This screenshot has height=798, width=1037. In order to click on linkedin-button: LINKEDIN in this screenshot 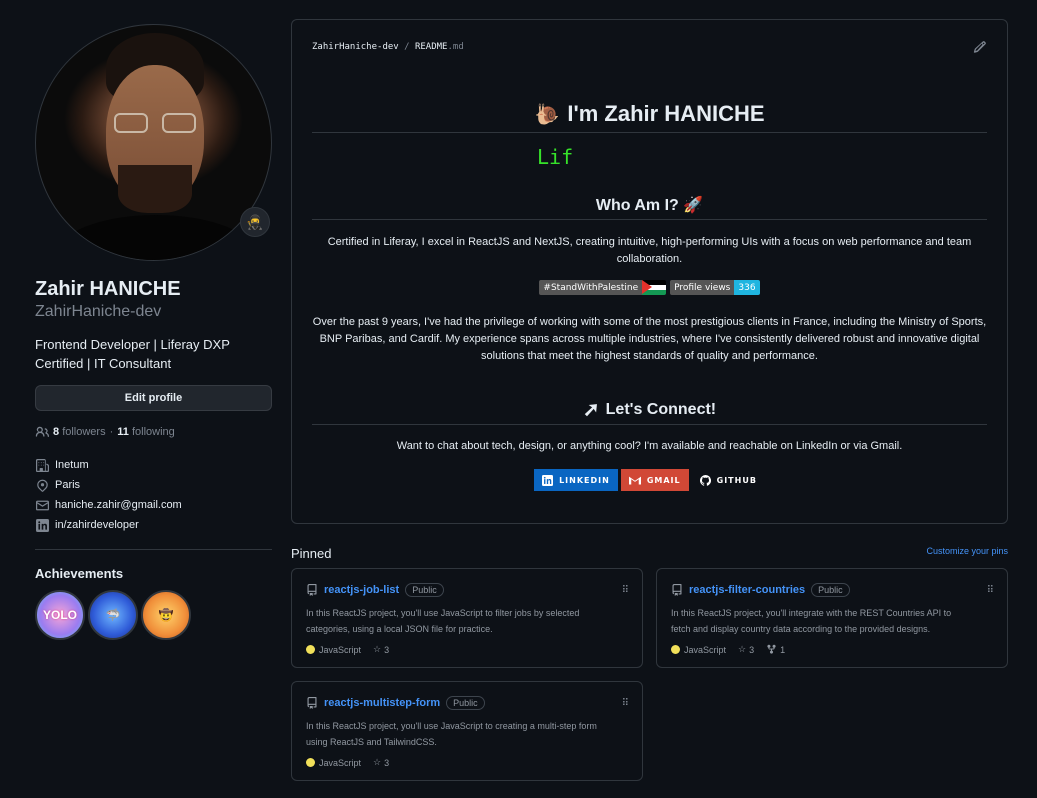, I will do `click(576, 480)`.